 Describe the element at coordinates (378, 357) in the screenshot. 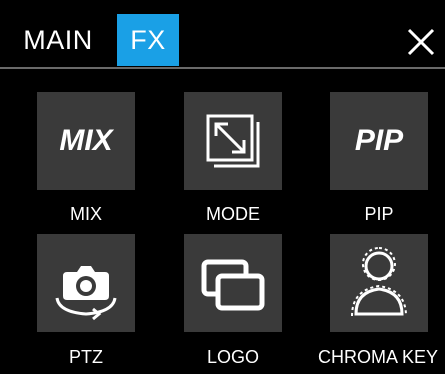

I see `chroma-key-label: CHROMA KEY` at that location.